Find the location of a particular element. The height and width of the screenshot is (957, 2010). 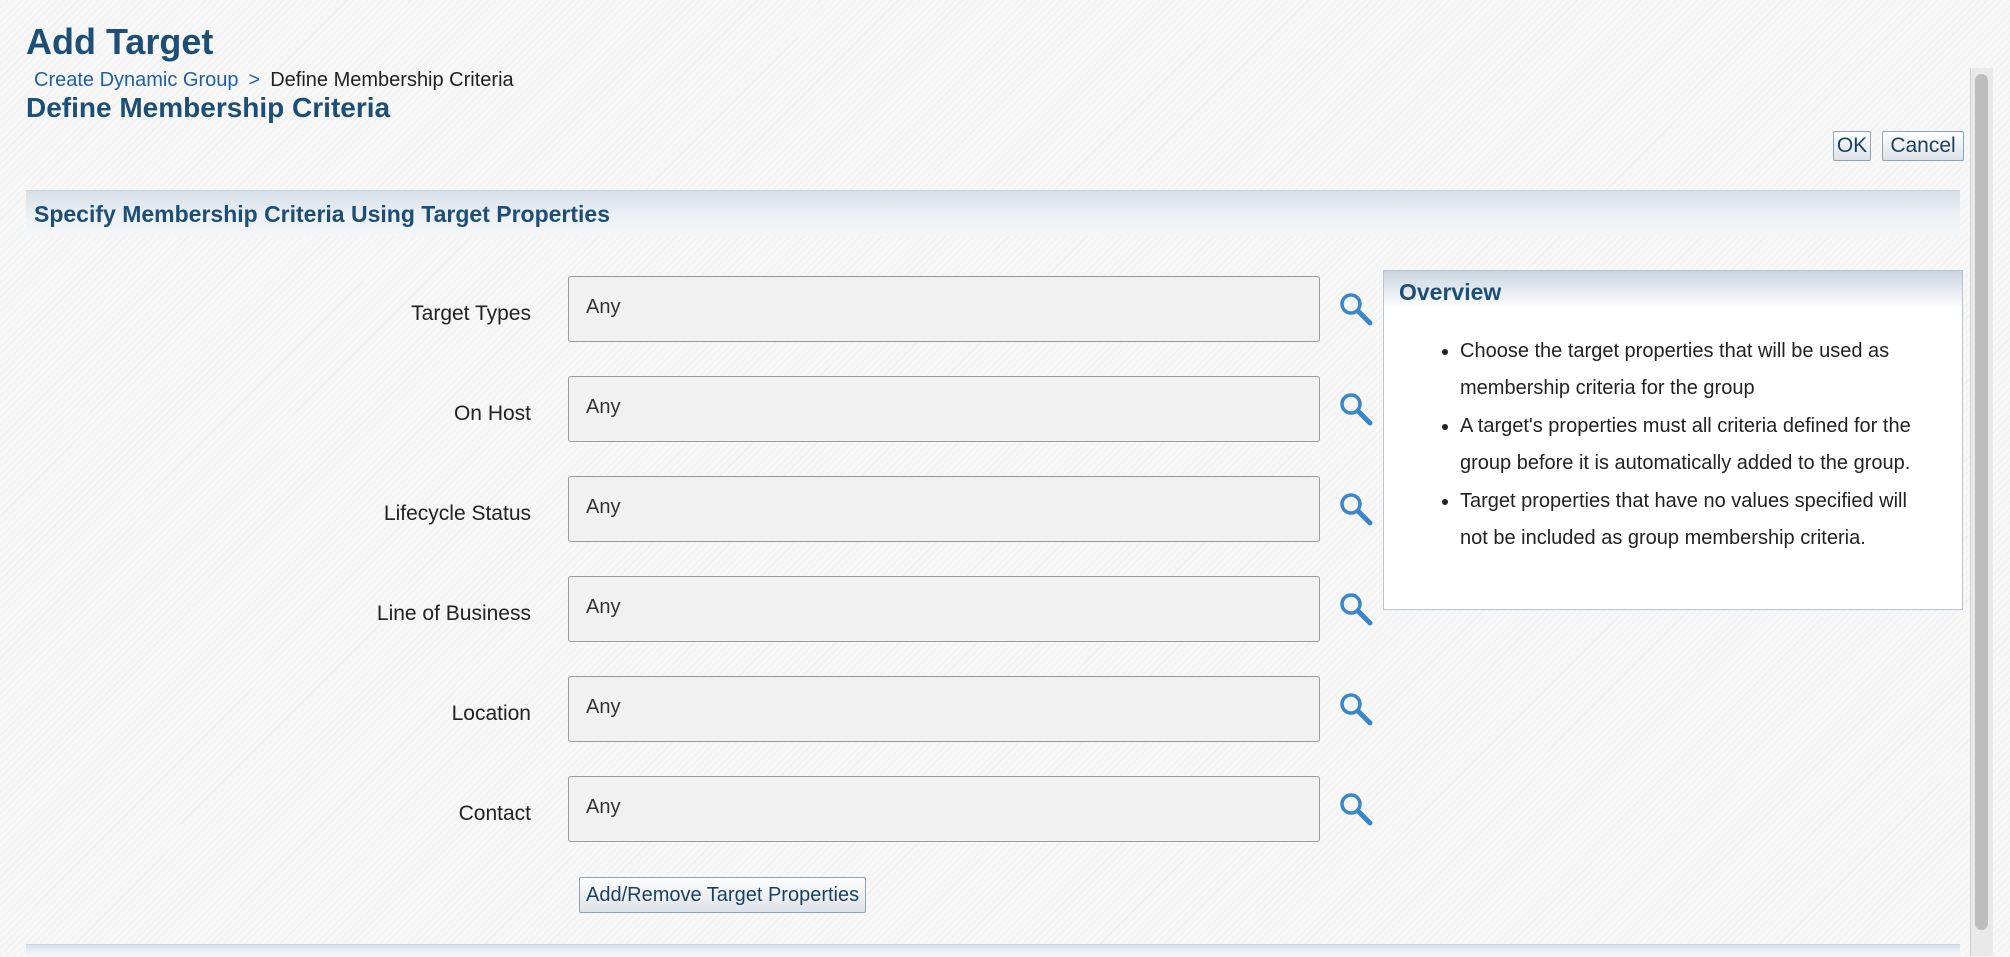

page-title: Add Target is located at coordinates (120, 41).